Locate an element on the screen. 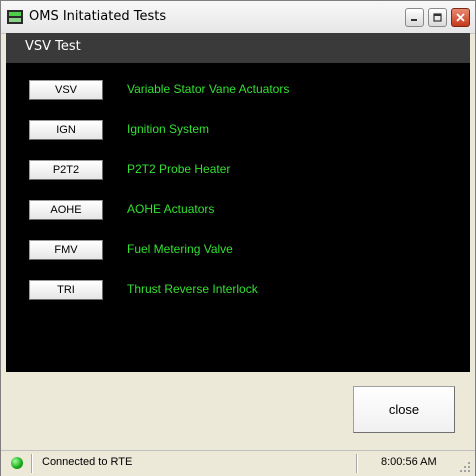 The width and height of the screenshot is (476, 476). minimize-icon is located at coordinates (414, 20).